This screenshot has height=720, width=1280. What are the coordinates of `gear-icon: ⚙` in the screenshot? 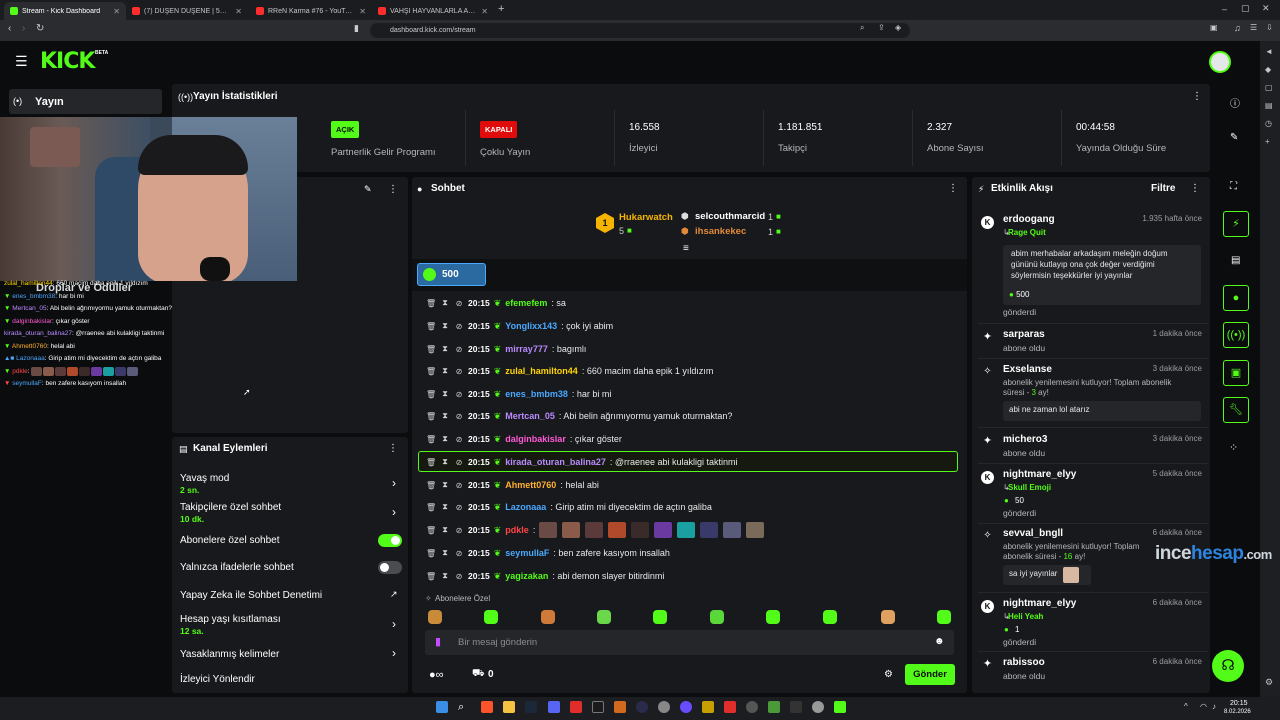 It's located at (888, 674).